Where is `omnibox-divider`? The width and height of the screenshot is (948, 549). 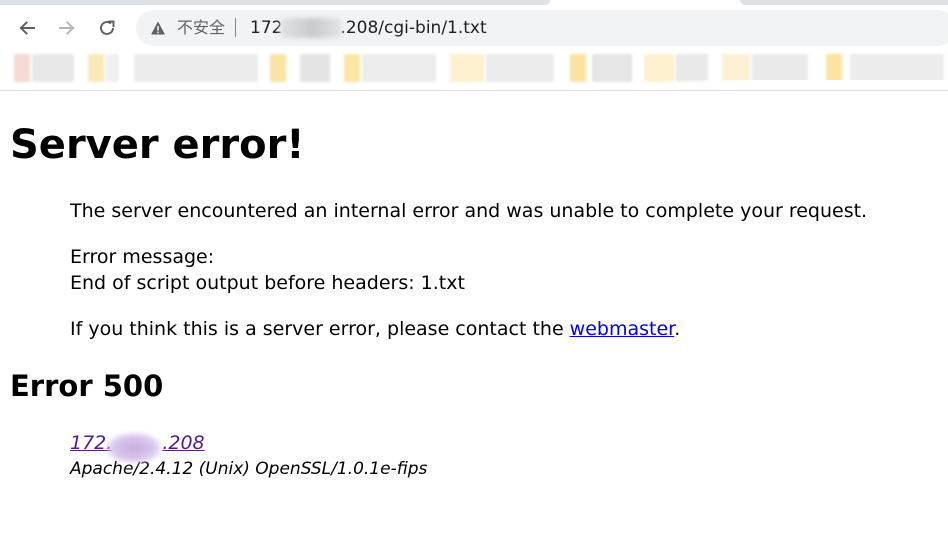 omnibox-divider is located at coordinates (235, 27).